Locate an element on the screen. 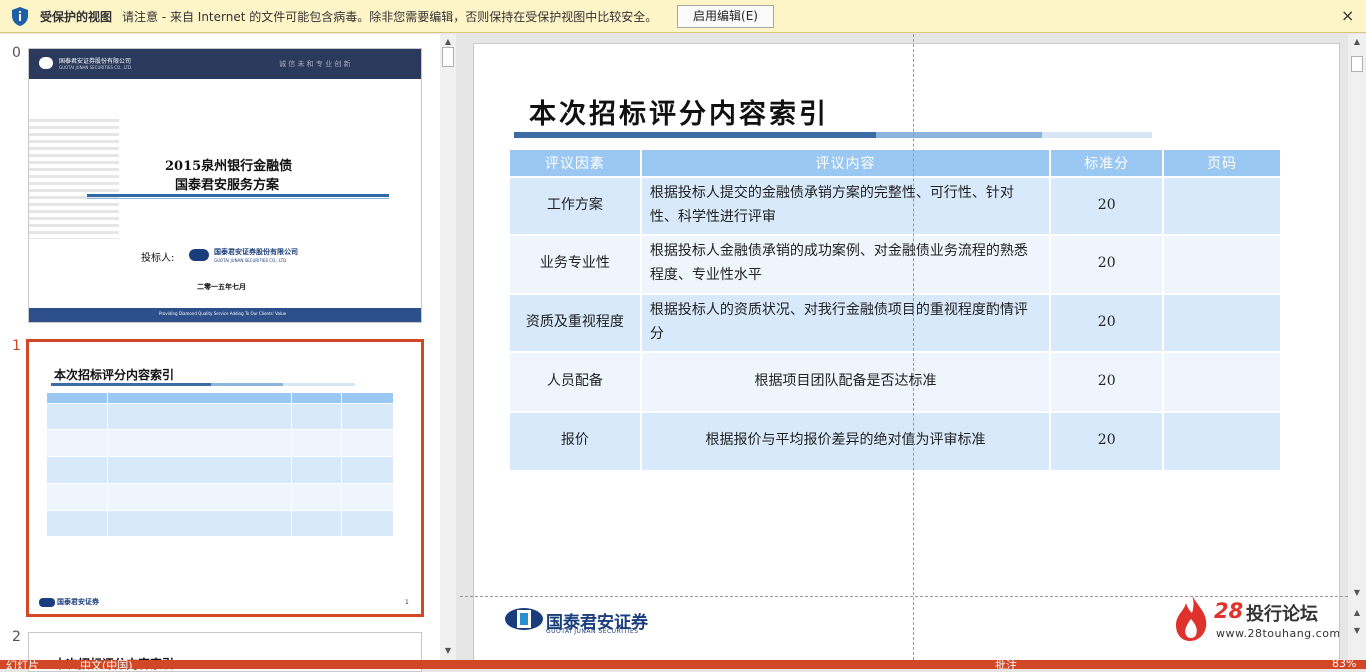 Image resolution: width=1366 pixels, height=672 pixels. horizontal-guide is located at coordinates (904, 596).